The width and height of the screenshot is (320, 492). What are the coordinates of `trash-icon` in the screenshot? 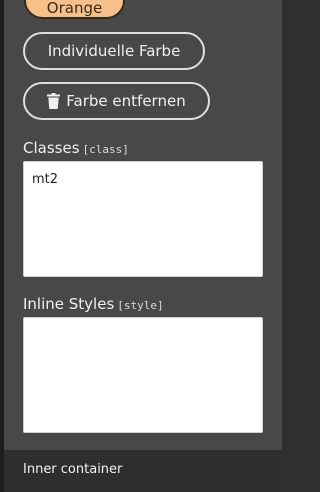 It's located at (54, 101).